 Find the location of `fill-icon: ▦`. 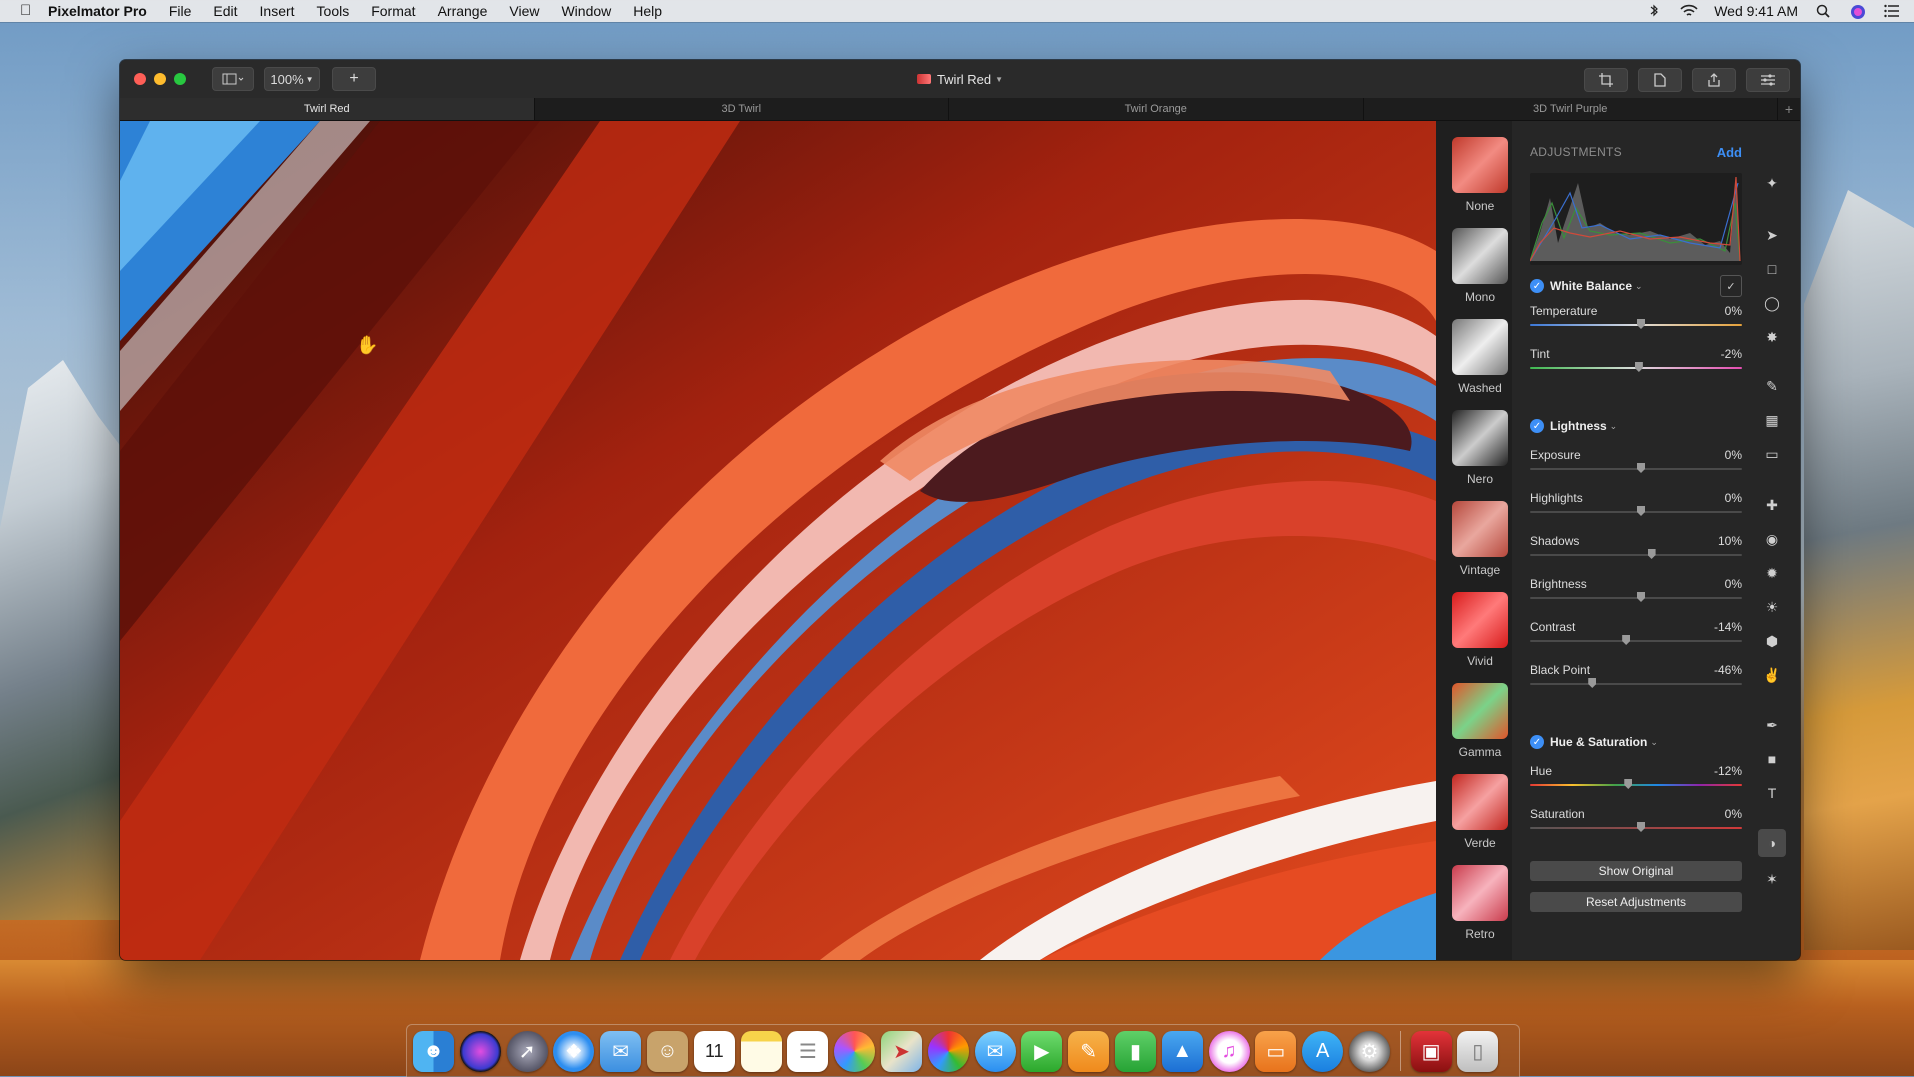

fill-icon: ▦ is located at coordinates (1772, 420).